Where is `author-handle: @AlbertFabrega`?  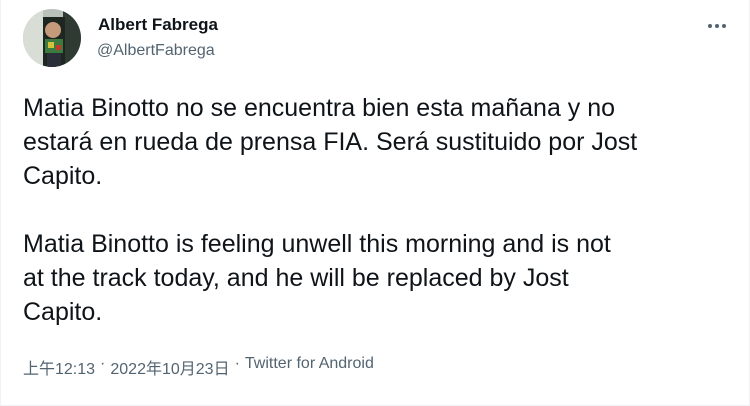
author-handle: @AlbertFabrega is located at coordinates (156, 51).